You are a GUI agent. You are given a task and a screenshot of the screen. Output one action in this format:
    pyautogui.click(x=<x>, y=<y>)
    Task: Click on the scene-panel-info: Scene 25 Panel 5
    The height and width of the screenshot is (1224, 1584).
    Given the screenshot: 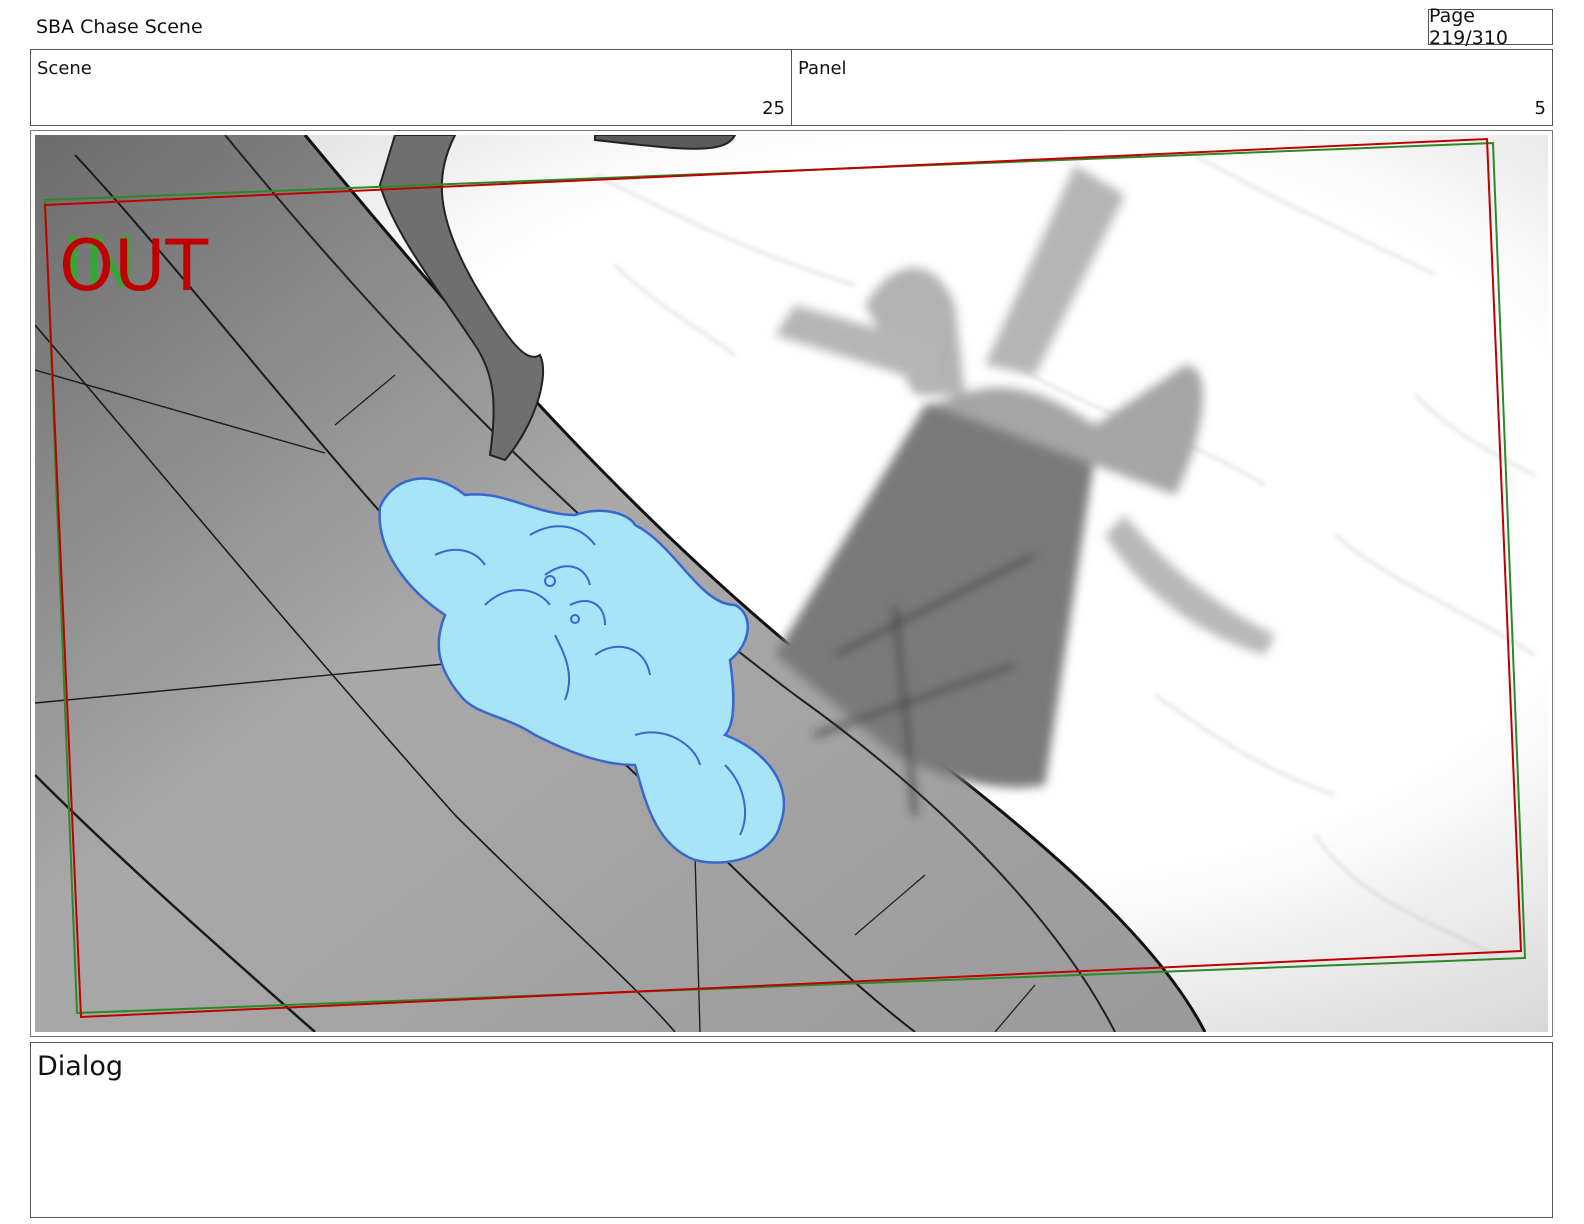 What is the action you would take?
    pyautogui.click(x=791, y=87)
    